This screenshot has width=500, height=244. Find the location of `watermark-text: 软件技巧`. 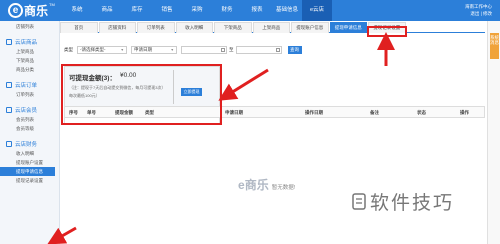

watermark-text: 软件技巧 is located at coordinates (412, 203).